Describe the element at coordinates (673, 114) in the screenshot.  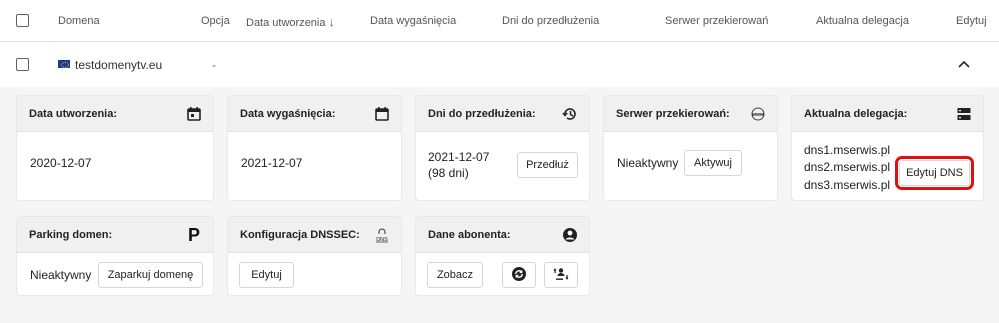
I see `card-redirect-title: Serwer przekierowań:` at that location.